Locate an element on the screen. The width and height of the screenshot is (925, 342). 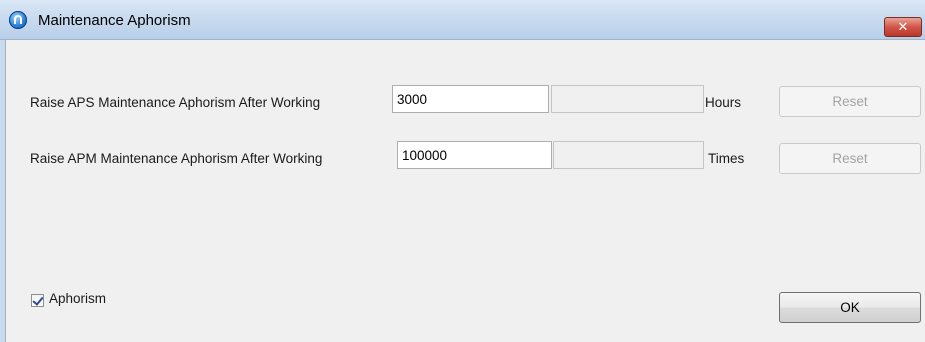
aphorism-checkbox-label: Aphorism is located at coordinates (78, 298).